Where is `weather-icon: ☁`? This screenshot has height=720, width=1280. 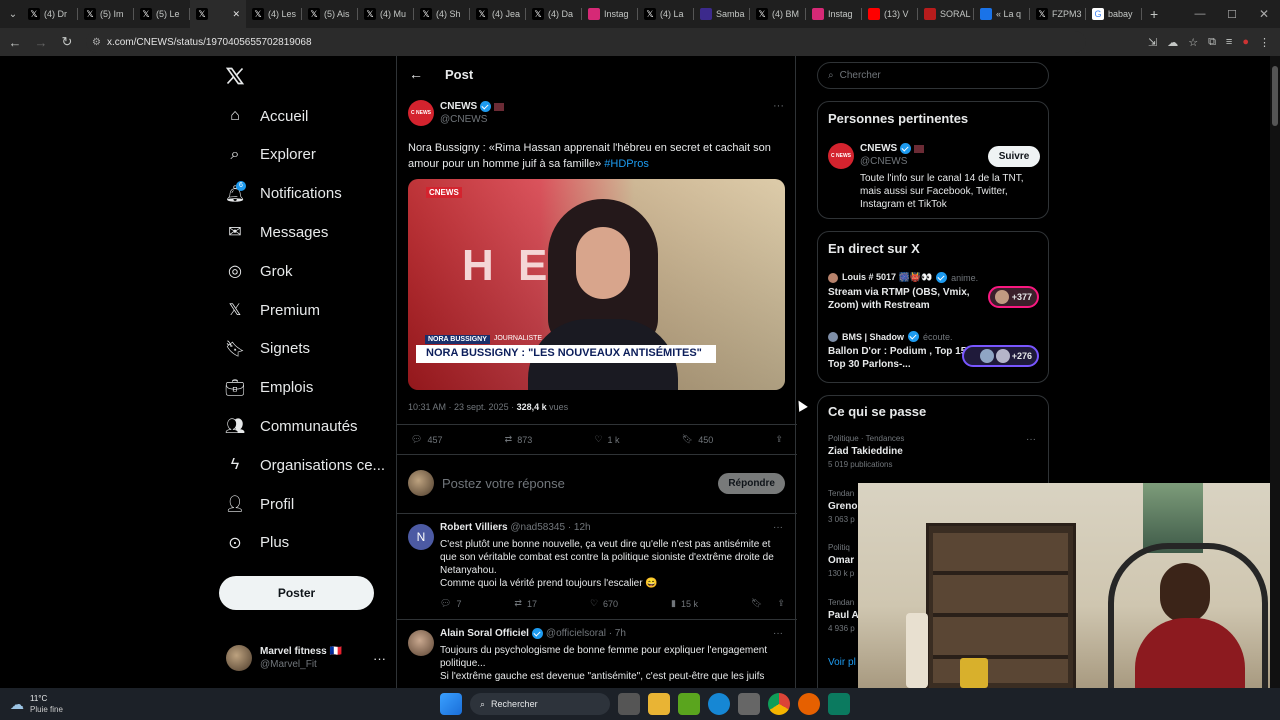
weather-icon: ☁ is located at coordinates (17, 704).